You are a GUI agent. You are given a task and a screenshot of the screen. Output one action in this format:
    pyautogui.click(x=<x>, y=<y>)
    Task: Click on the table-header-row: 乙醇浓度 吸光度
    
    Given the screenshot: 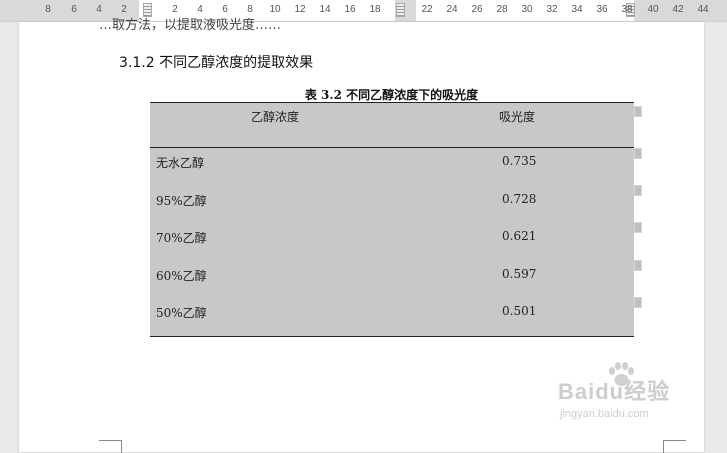 What is the action you would take?
    pyautogui.click(x=392, y=125)
    